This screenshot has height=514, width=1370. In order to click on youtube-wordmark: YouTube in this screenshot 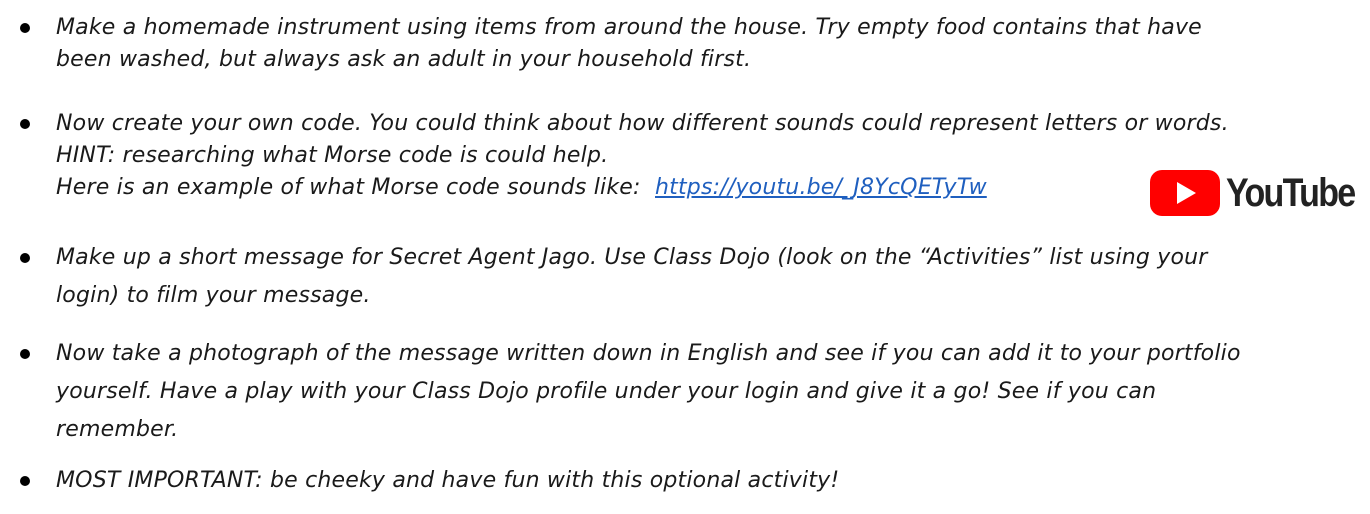, I will do `click(1291, 192)`.